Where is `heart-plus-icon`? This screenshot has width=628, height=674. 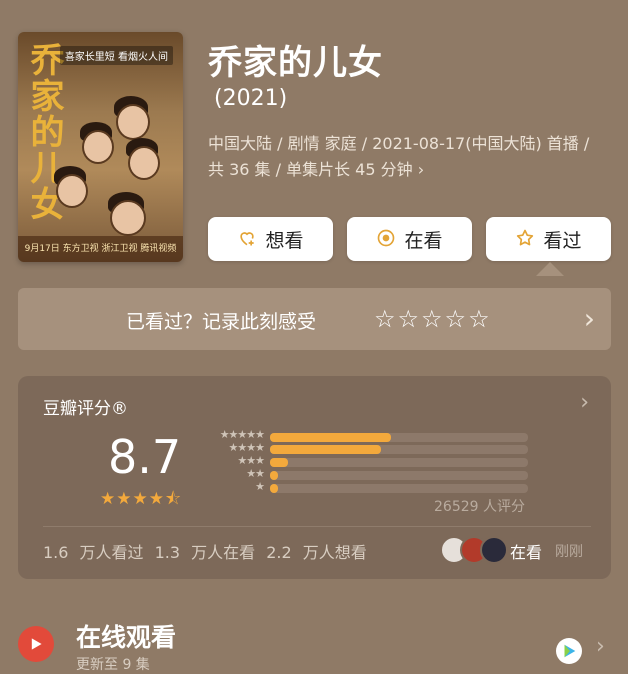
heart-plus-icon is located at coordinates (247, 239).